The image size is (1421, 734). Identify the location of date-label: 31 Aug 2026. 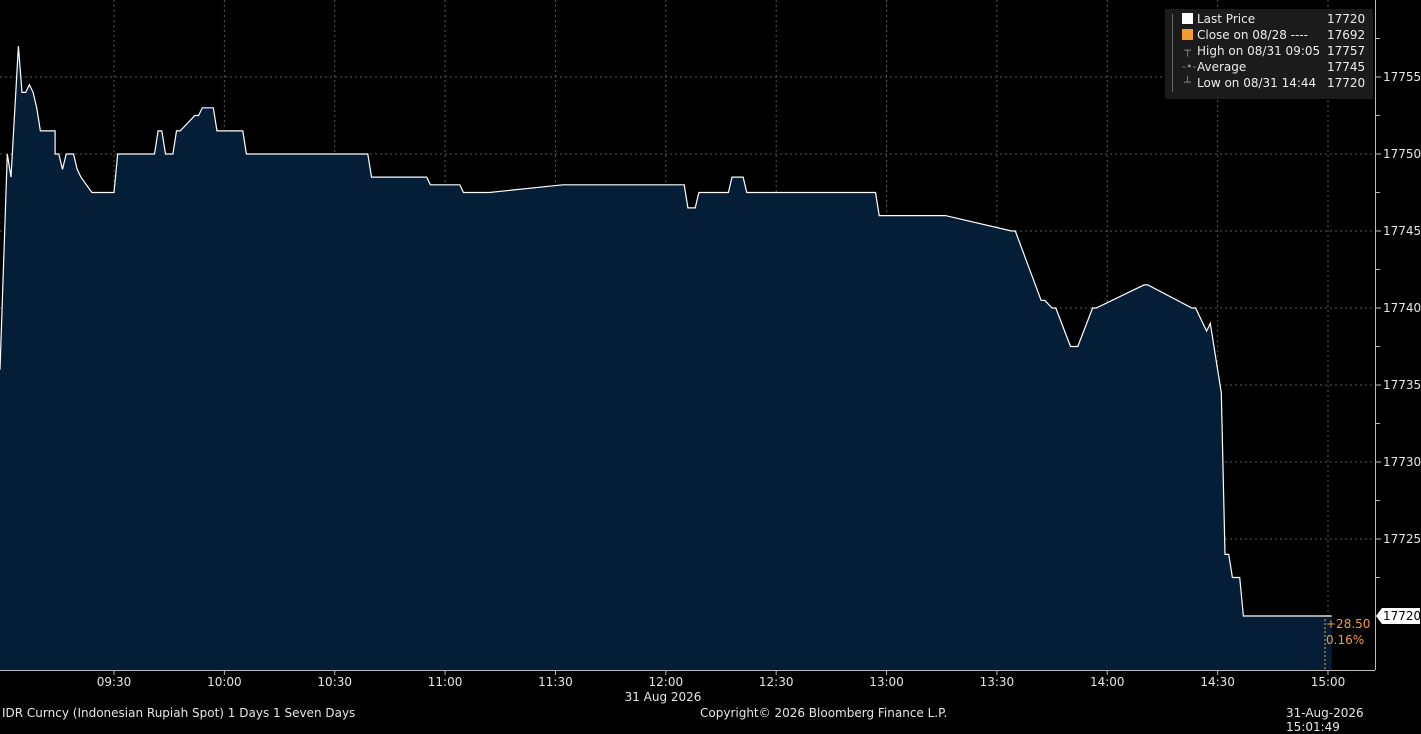
(663, 697).